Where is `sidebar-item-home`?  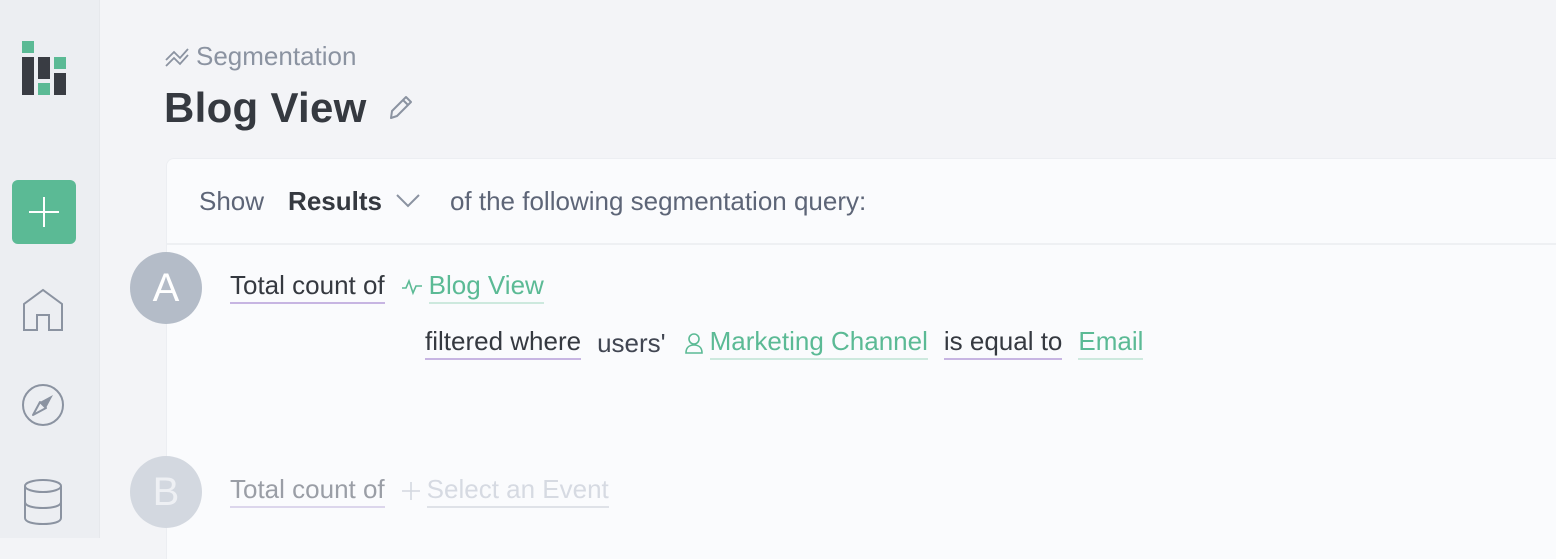
sidebar-item-home is located at coordinates (43, 310).